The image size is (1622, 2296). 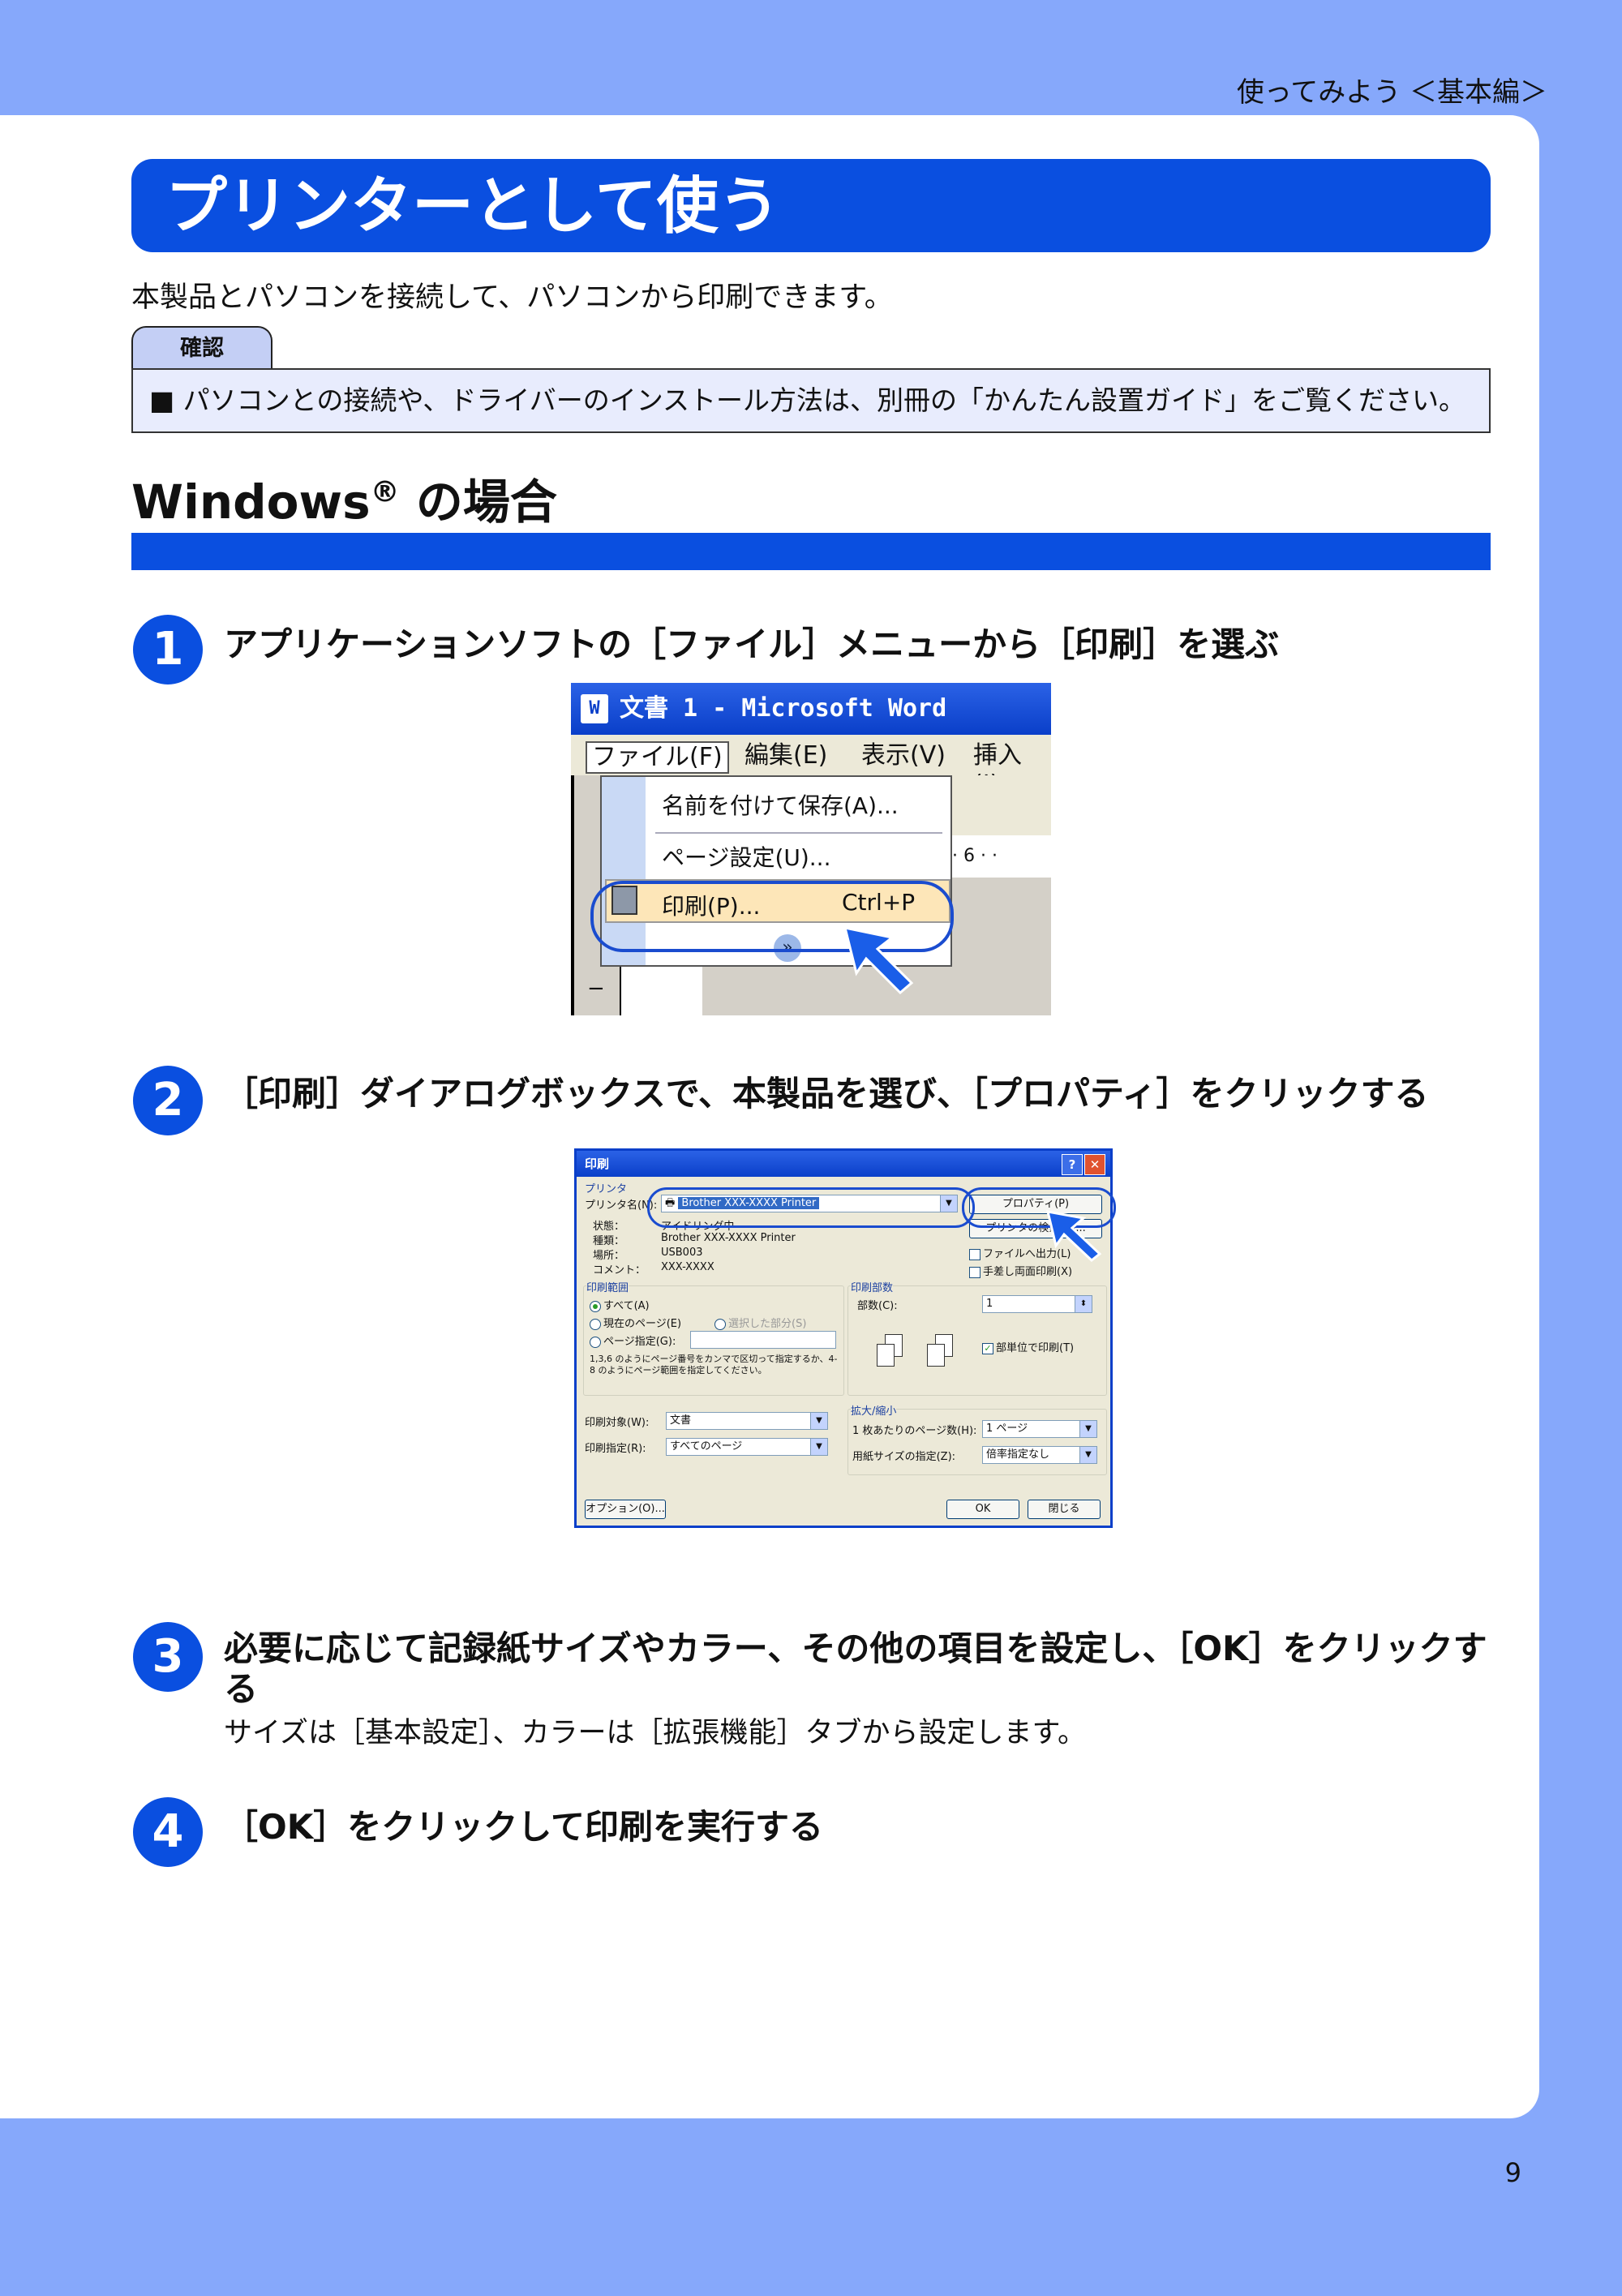 I want to click on printer-name-highlight-ring, so click(x=811, y=1207).